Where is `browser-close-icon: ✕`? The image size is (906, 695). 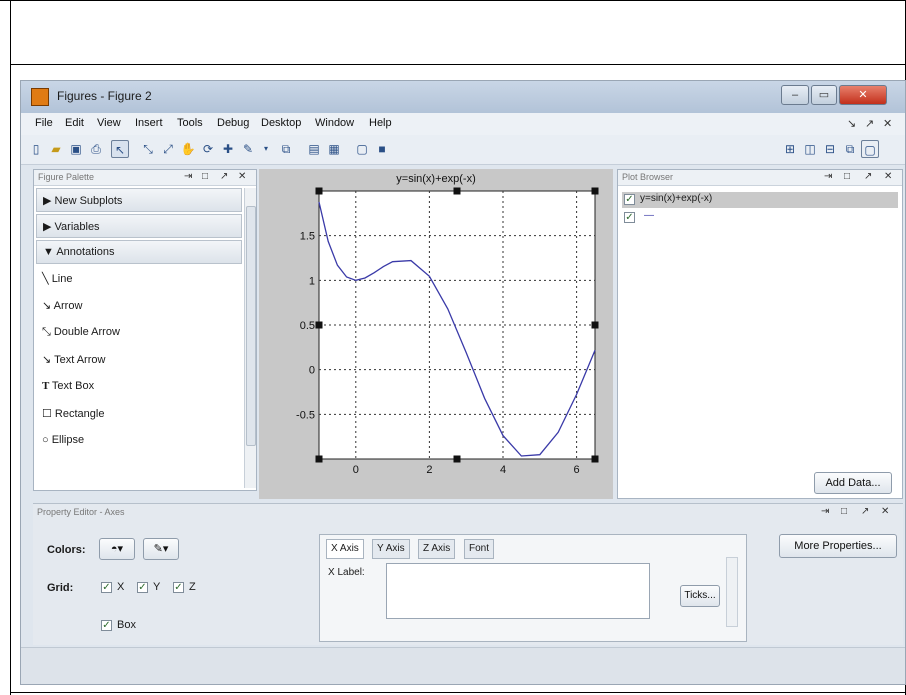
browser-close-icon: ✕ is located at coordinates (888, 176).